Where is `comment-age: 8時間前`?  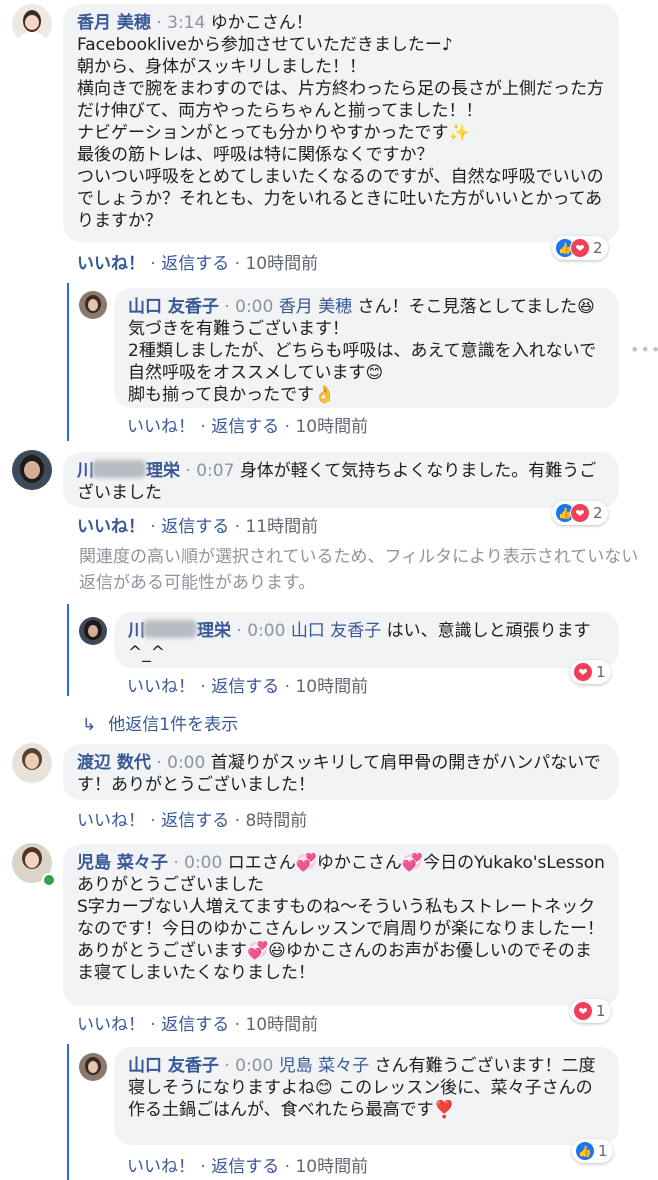 comment-age: 8時間前 is located at coordinates (276, 821).